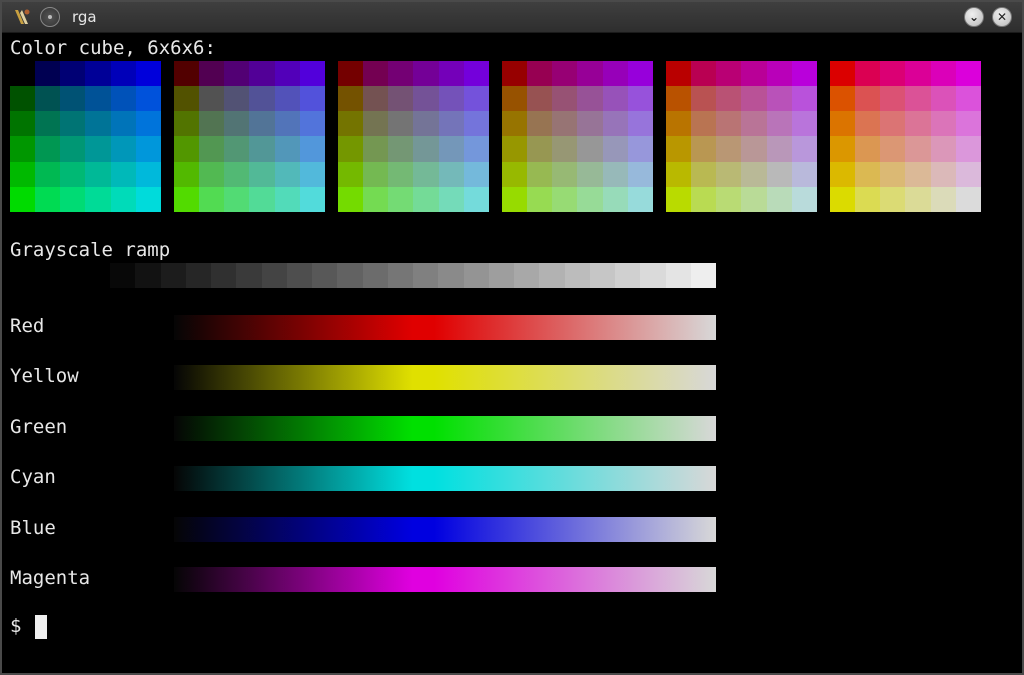 This screenshot has width=1024, height=675. I want to click on ramp-label: Green, so click(39, 427).